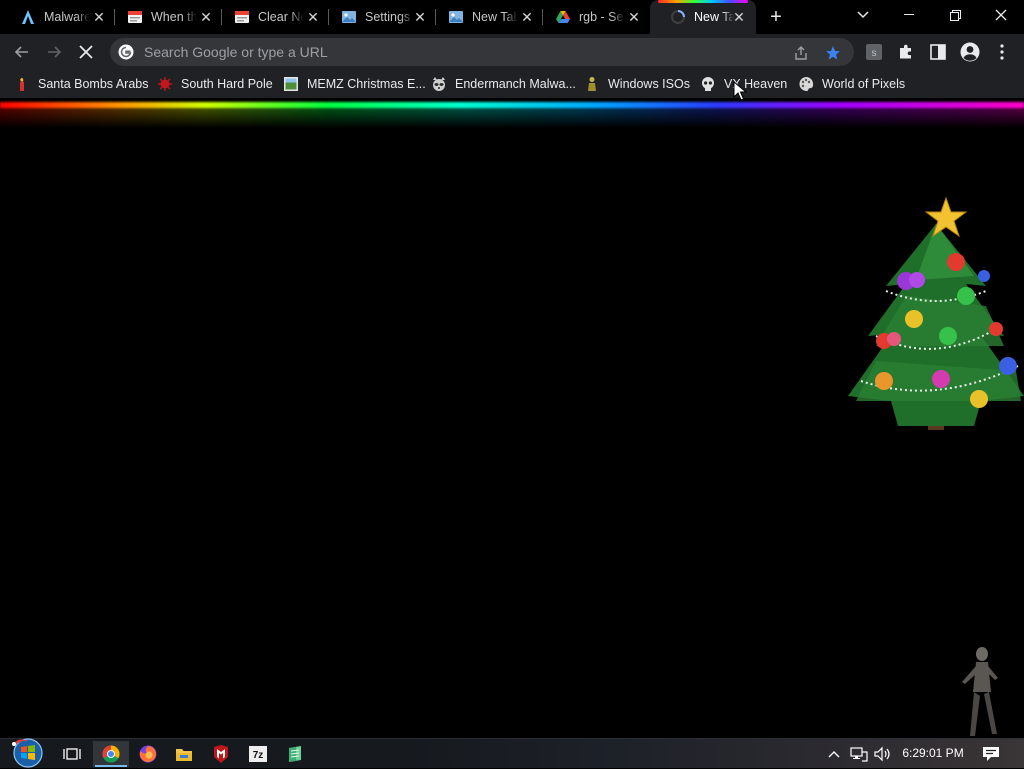  I want to click on candle-icon, so click(22, 84).